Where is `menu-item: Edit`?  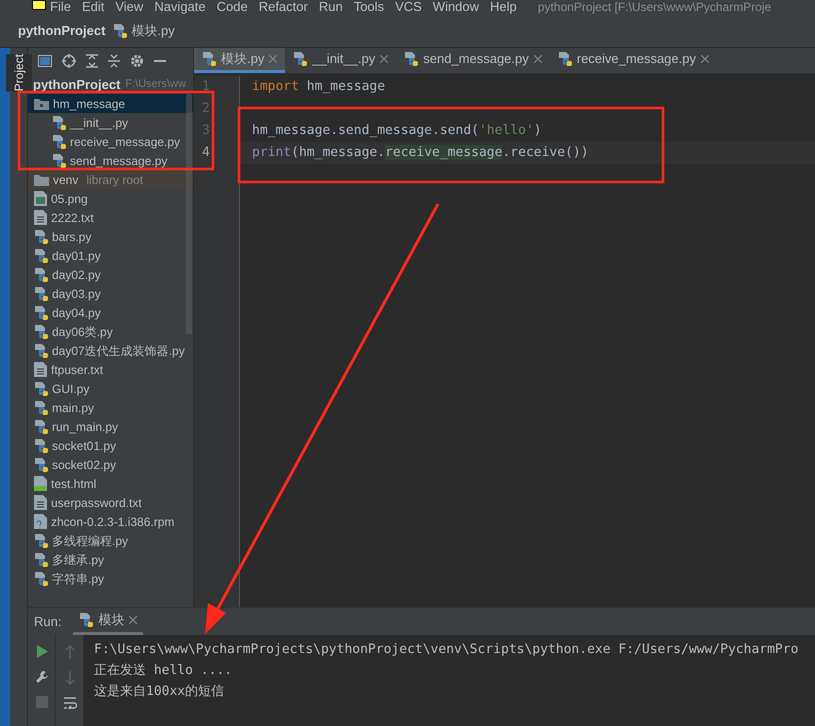 menu-item: Edit is located at coordinates (93, 7).